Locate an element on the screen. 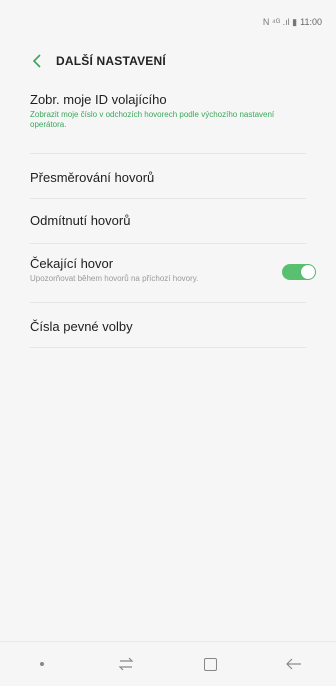 The width and height of the screenshot is (336, 686). recent-apps-button is located at coordinates (126, 664).